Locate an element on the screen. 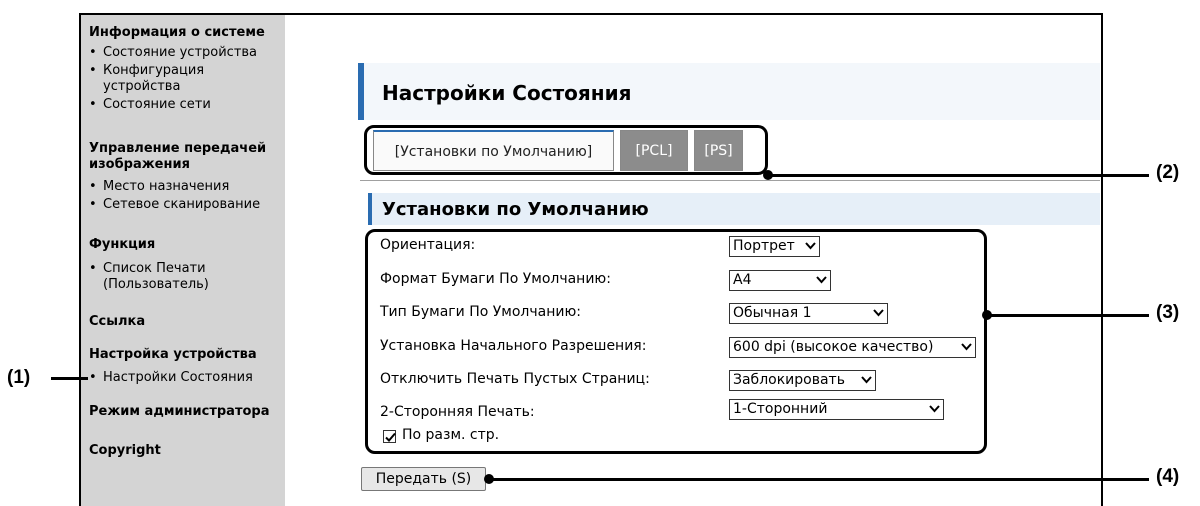 The width and height of the screenshot is (1200, 506). page-title: Настройки Состояния is located at coordinates (507, 93).